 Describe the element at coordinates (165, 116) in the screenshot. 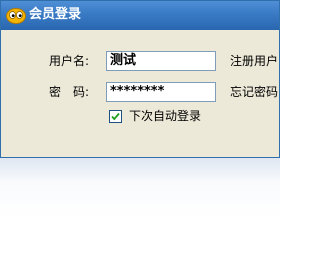

I see `auto-login-label: 下次自动登录` at that location.